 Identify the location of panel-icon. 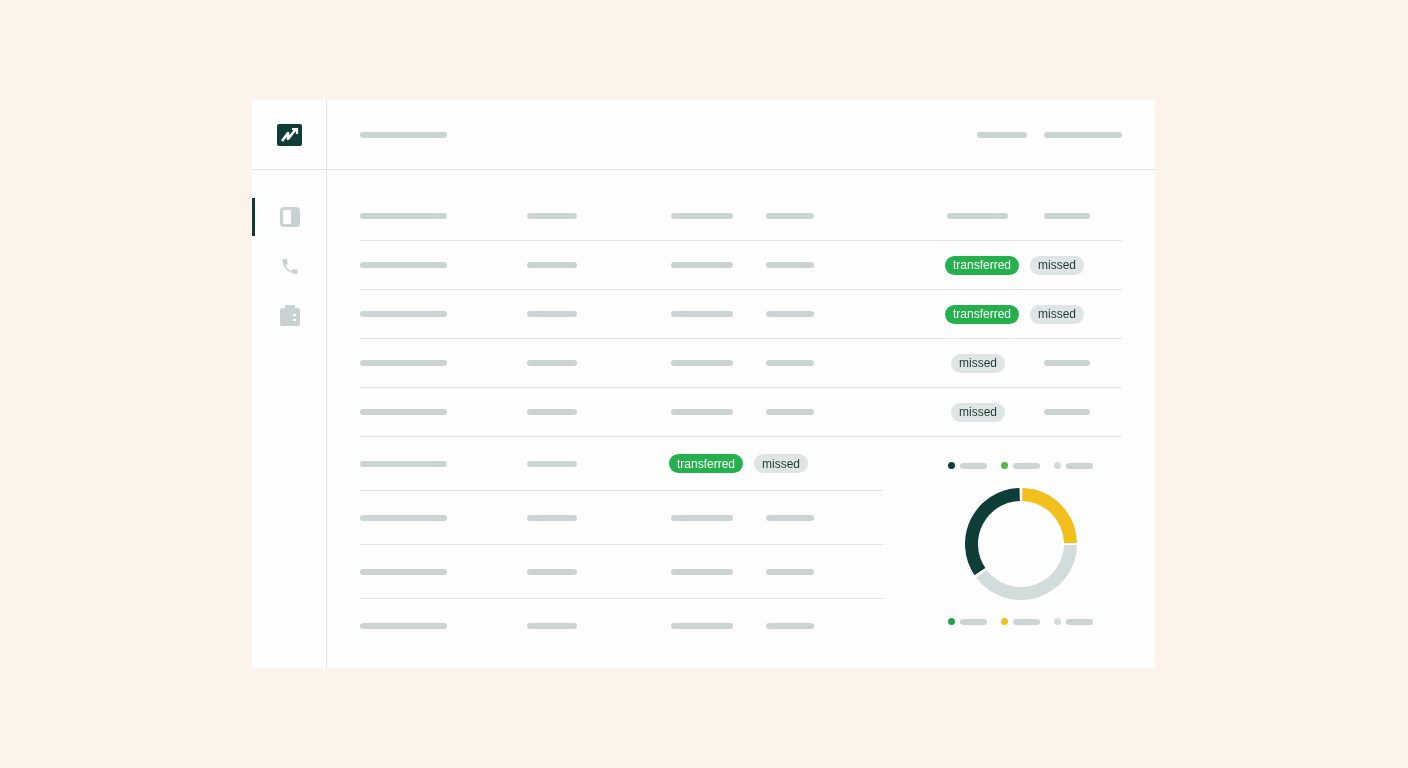
(290, 217).